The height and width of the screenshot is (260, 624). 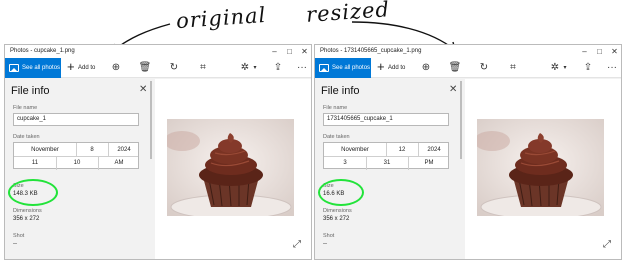 What do you see at coordinates (35, 163) in the screenshot?
I see `time-hour: 11` at bounding box center [35, 163].